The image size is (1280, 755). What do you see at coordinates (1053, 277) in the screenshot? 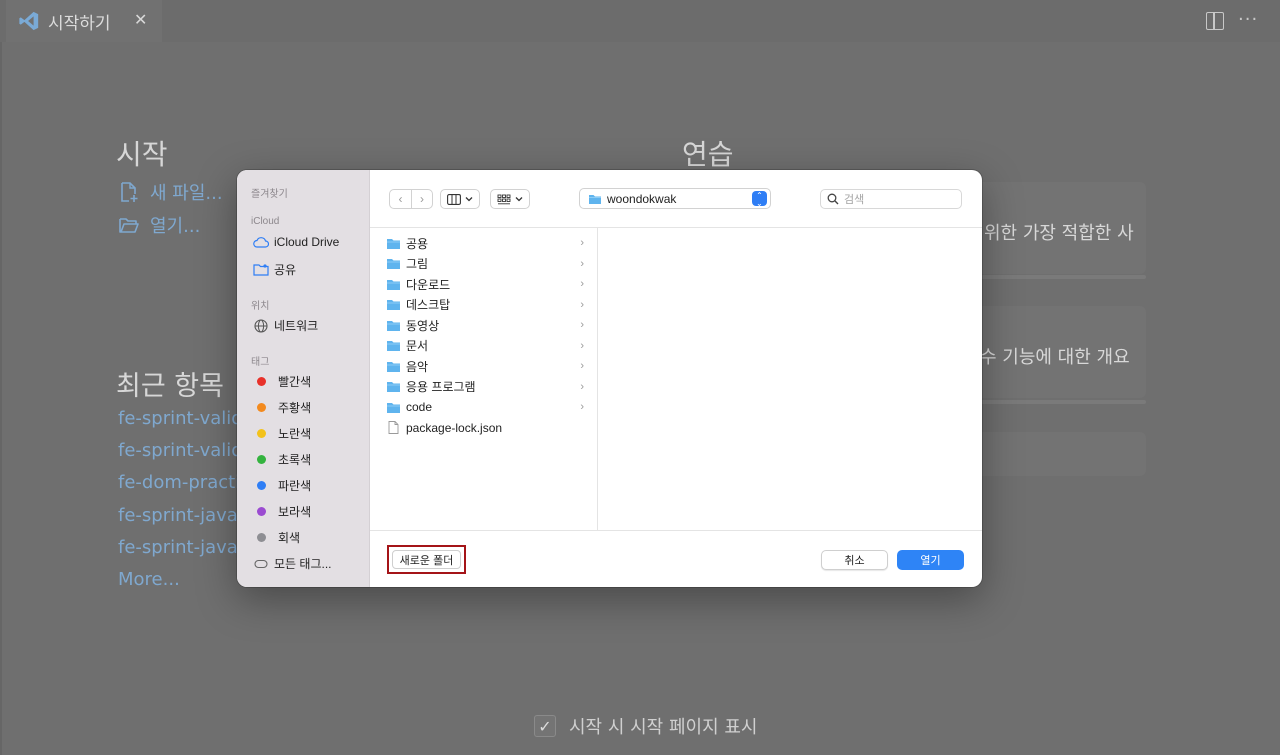
I see `walkthrough-1-progress` at bounding box center [1053, 277].